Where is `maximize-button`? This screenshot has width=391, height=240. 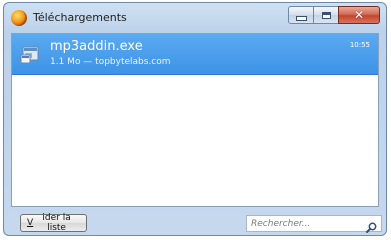
maximize-button is located at coordinates (326, 15).